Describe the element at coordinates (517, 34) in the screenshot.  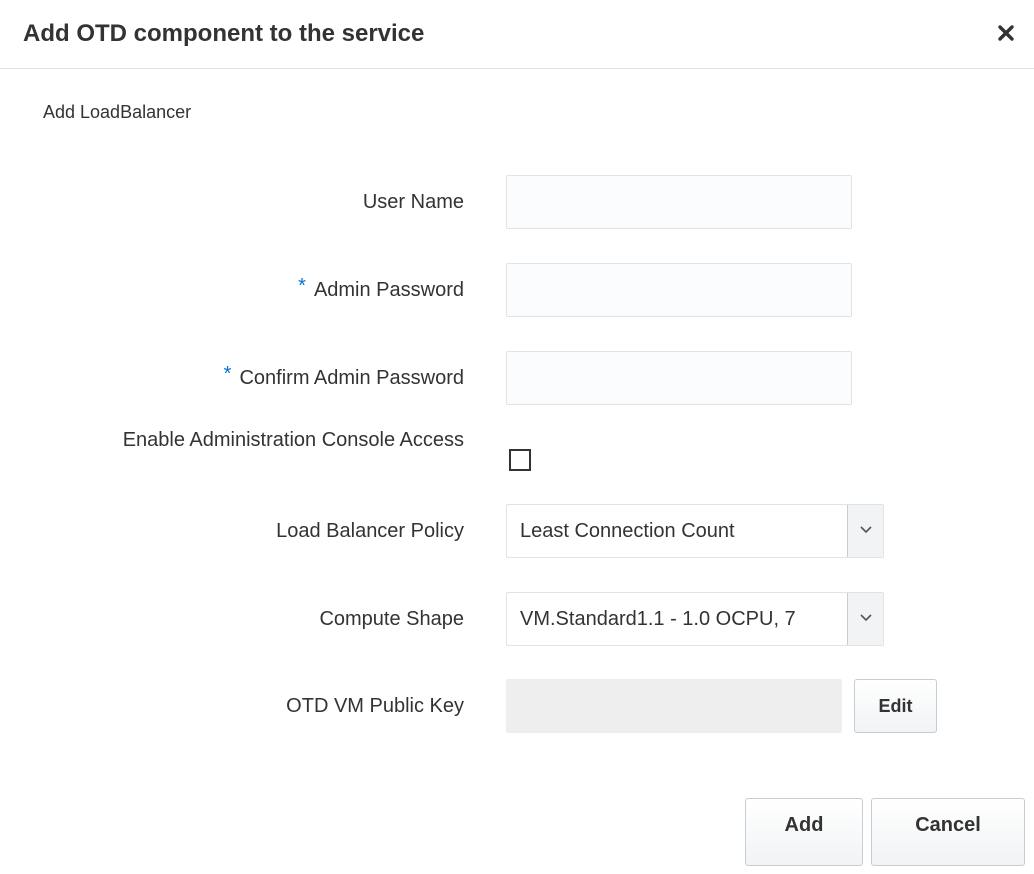
I see `dialog-header: Add OTD component to the service` at that location.